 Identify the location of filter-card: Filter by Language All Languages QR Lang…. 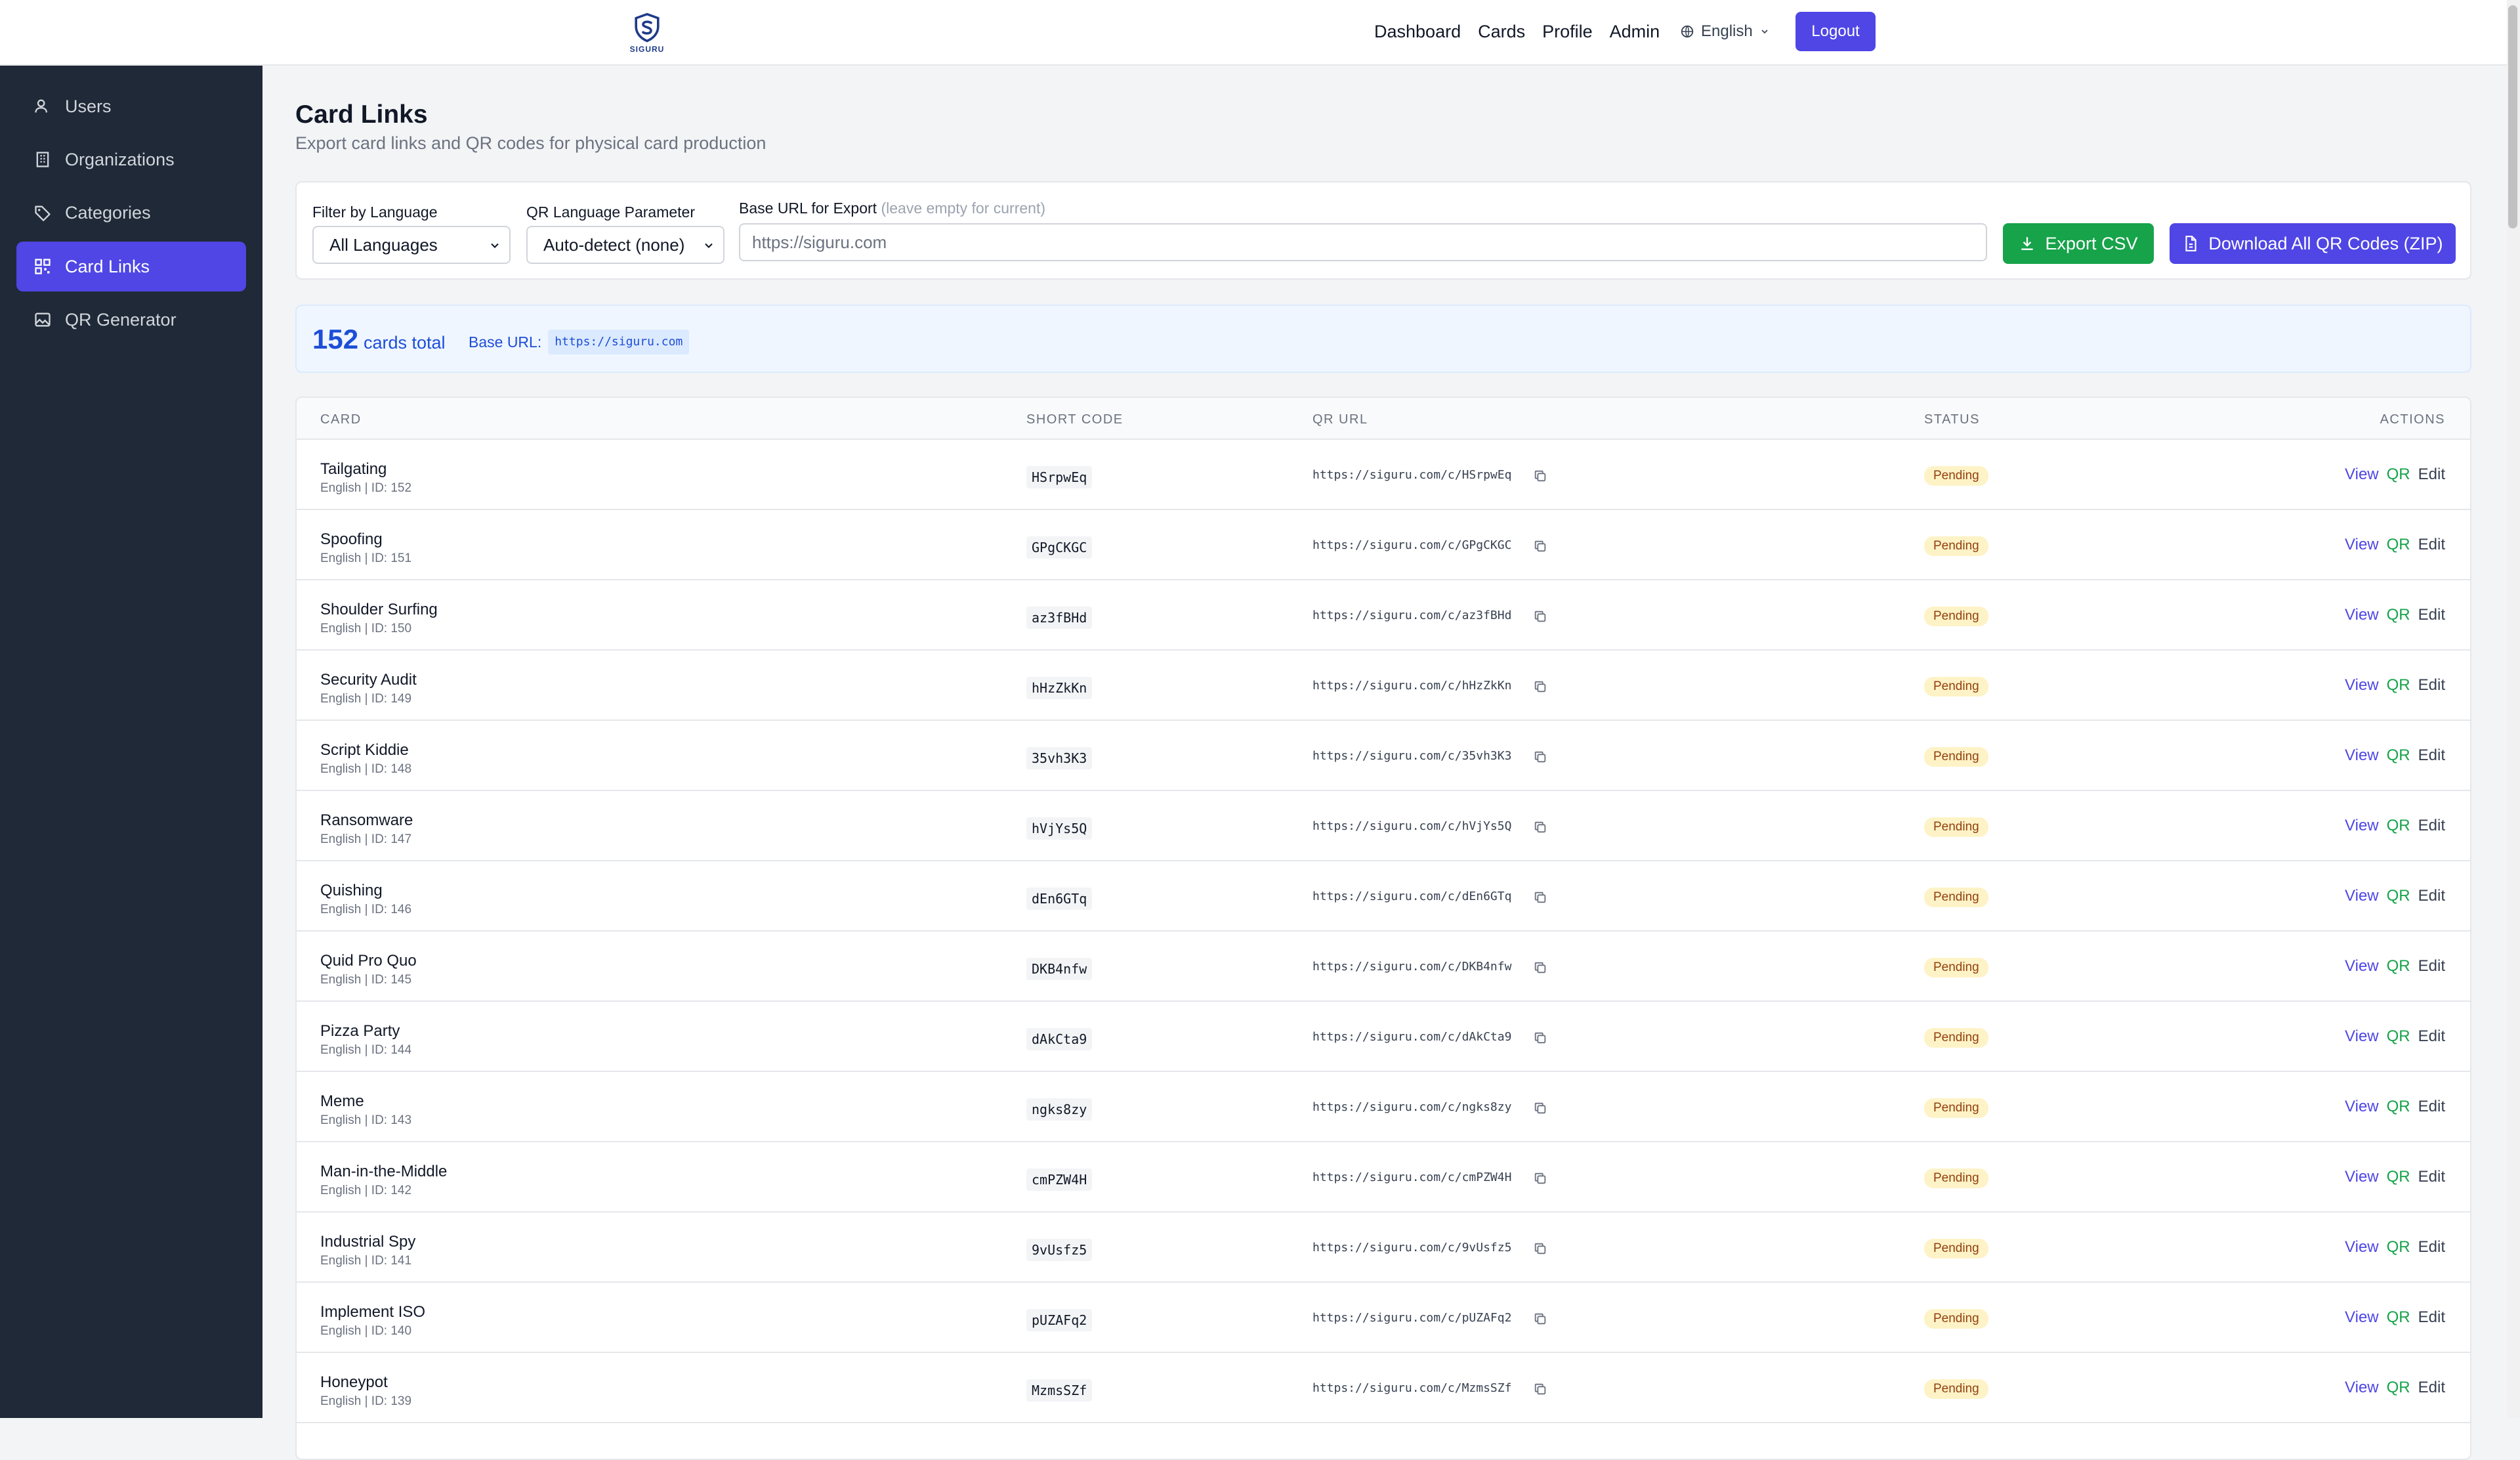
(1383, 230).